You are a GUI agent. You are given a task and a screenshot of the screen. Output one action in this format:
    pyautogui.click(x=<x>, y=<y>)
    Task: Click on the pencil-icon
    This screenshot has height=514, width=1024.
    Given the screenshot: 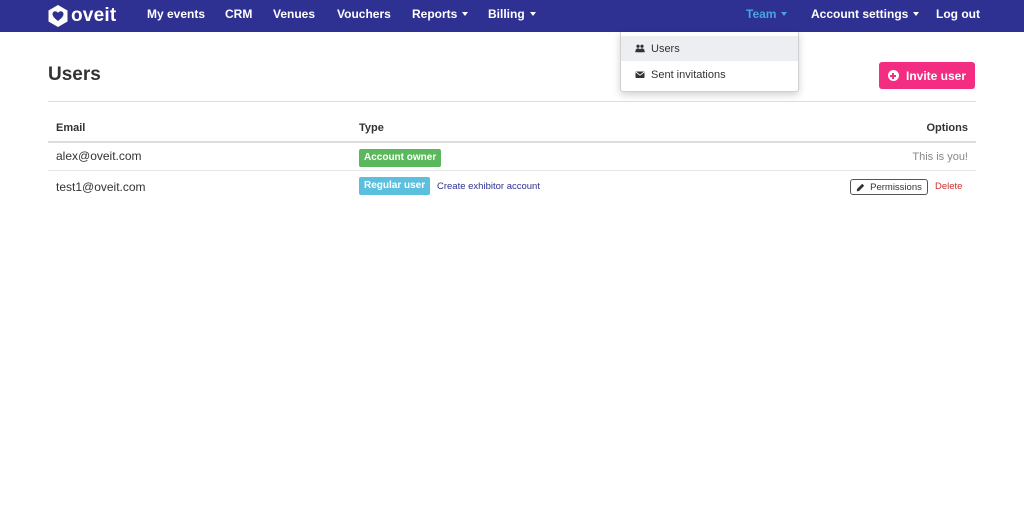 What is the action you would take?
    pyautogui.click(x=860, y=187)
    